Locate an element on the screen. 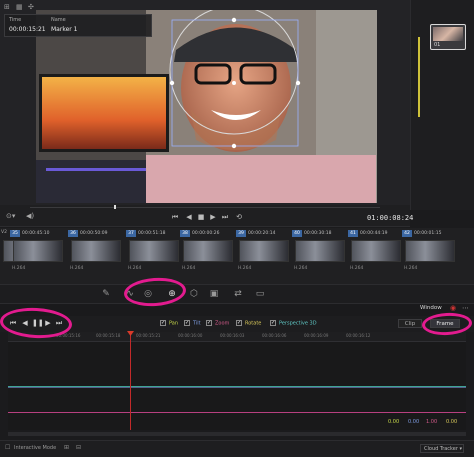  checkbox-perspective: ✓ Perspective 3D is located at coordinates (293, 323).